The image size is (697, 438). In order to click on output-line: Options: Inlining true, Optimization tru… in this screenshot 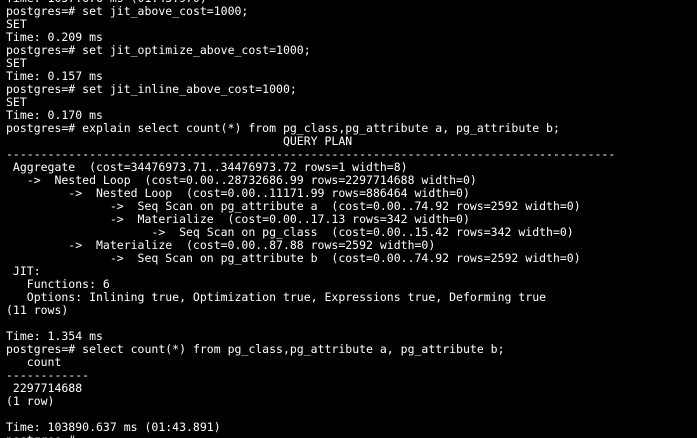, I will do `click(276, 297)`.